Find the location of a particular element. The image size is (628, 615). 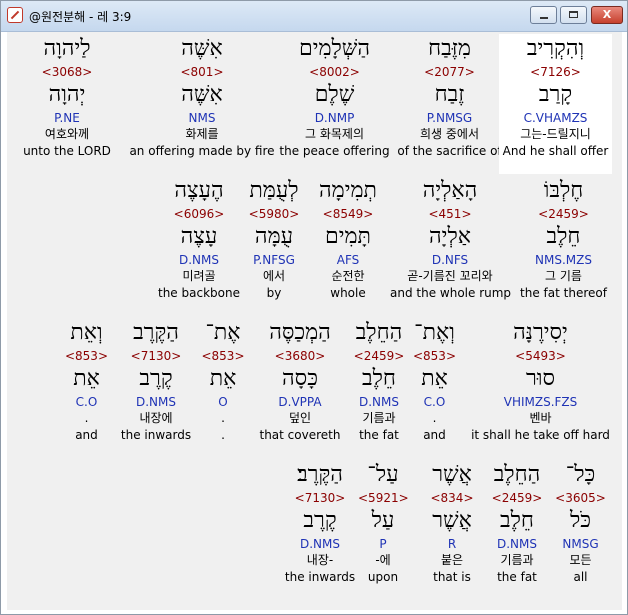

english-gloss: and is located at coordinates (434, 435).